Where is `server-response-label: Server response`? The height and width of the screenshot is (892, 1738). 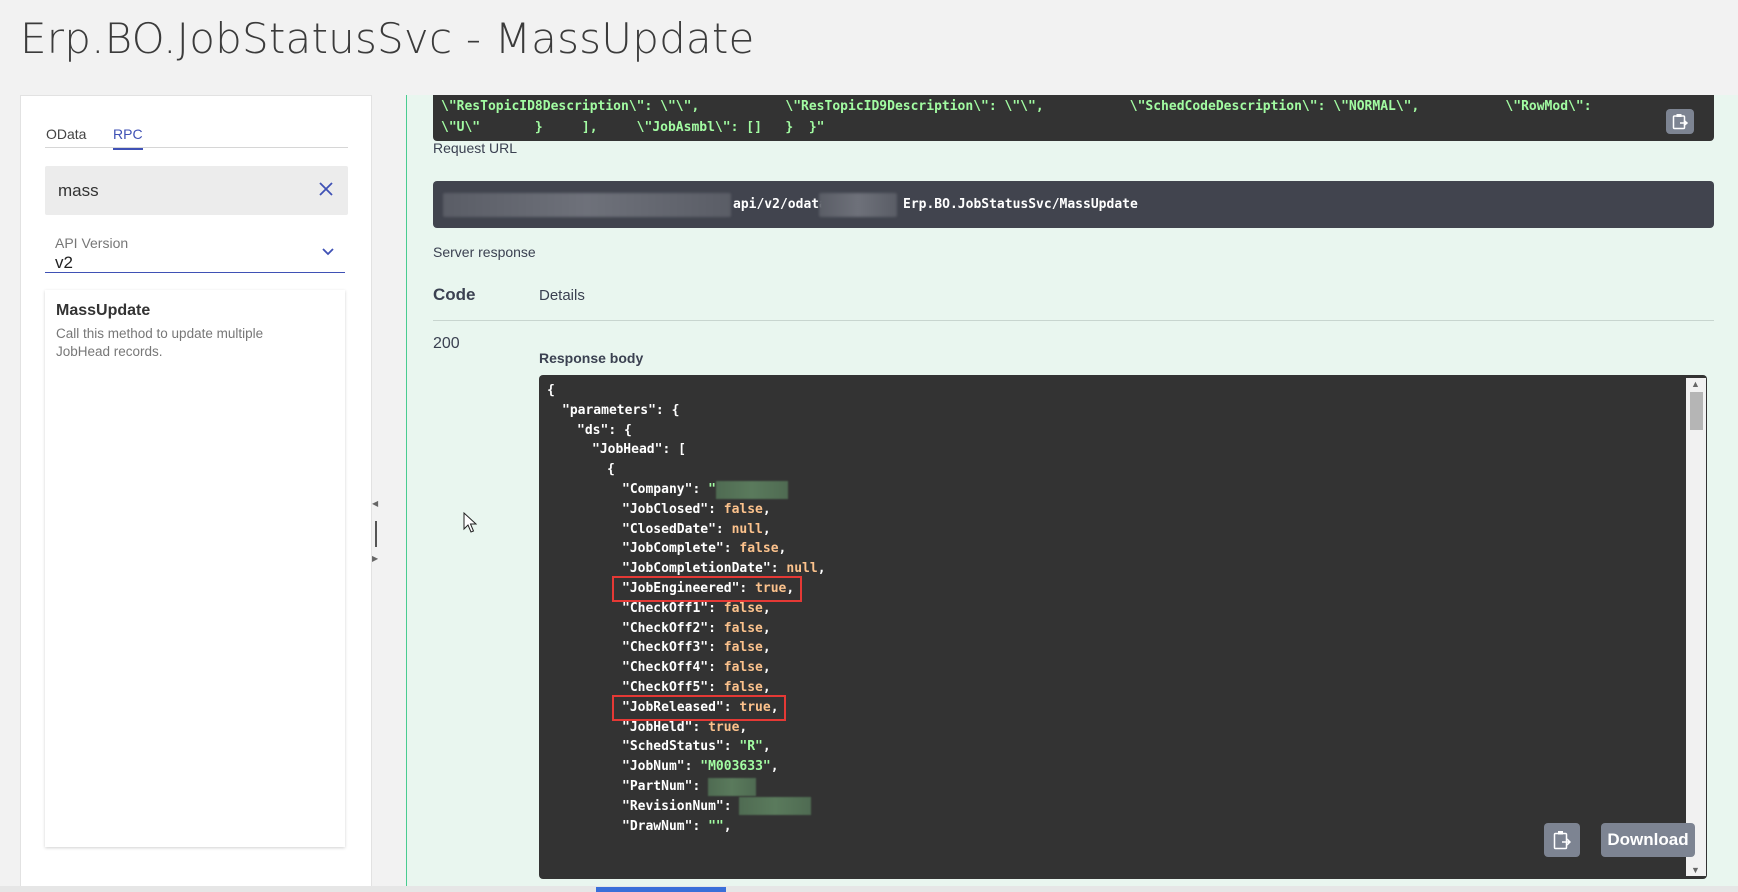 server-response-label: Server response is located at coordinates (484, 252).